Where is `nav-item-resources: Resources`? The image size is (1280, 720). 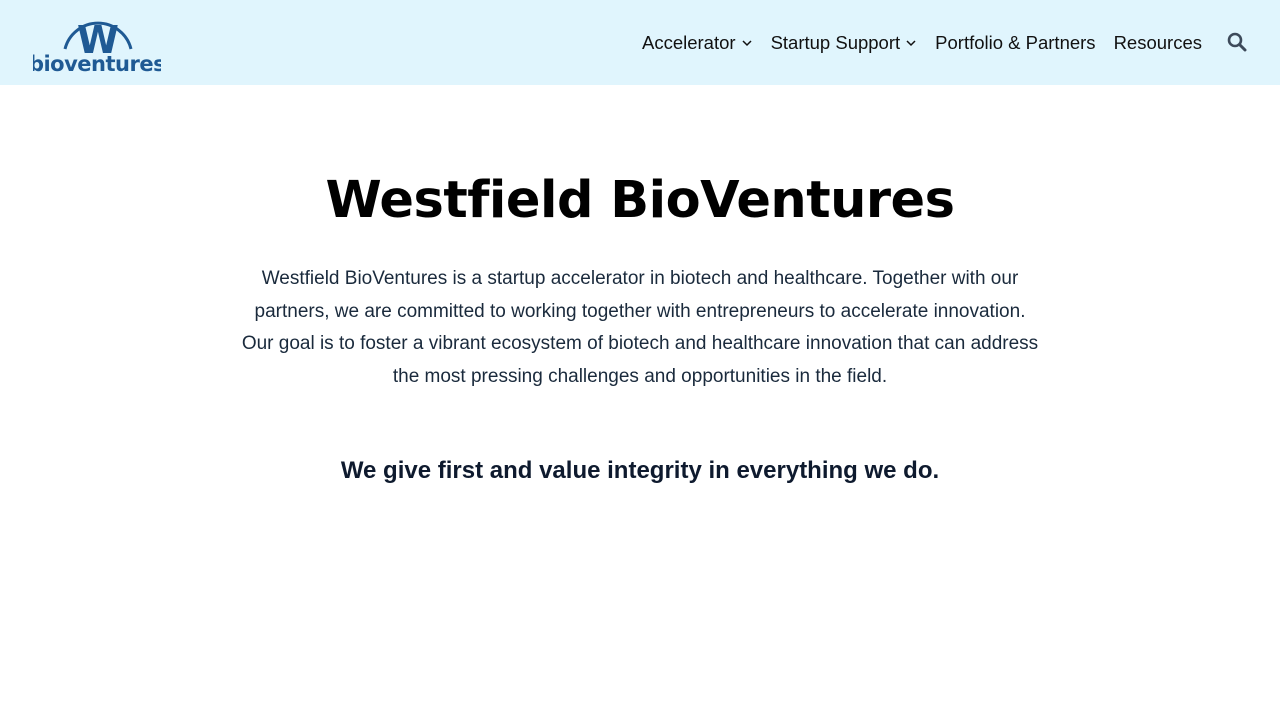 nav-item-resources: Resources is located at coordinates (1158, 43).